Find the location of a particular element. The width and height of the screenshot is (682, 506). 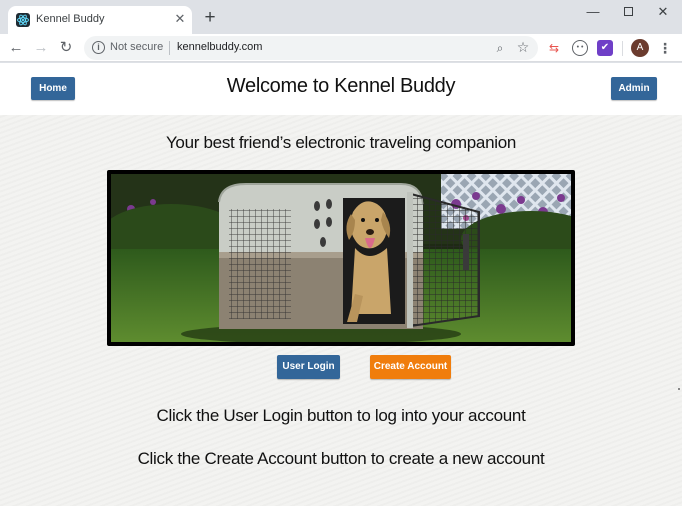

browser-tab: Kennel Buddy ✕ is located at coordinates (100, 20).